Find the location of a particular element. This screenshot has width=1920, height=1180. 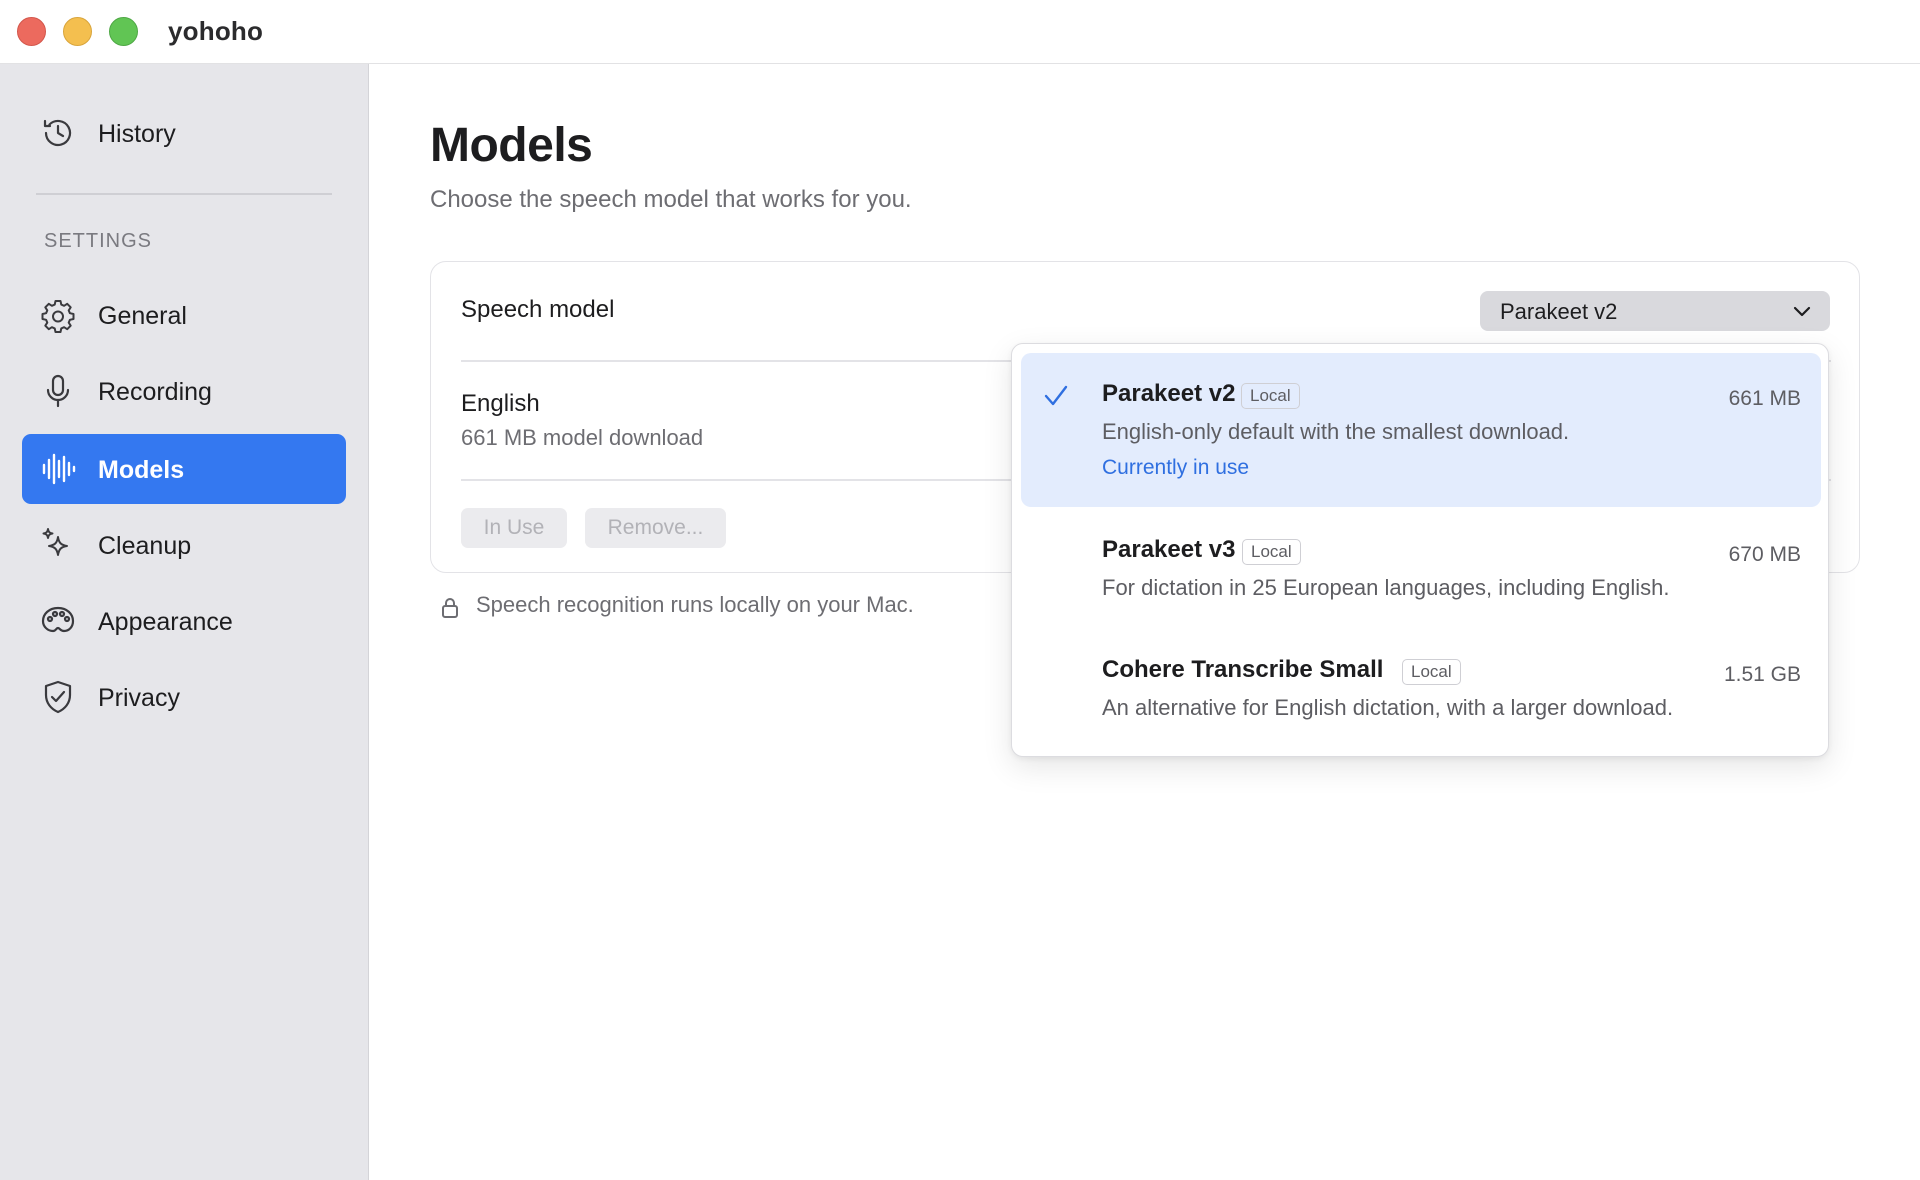

history-icon is located at coordinates (58, 133).